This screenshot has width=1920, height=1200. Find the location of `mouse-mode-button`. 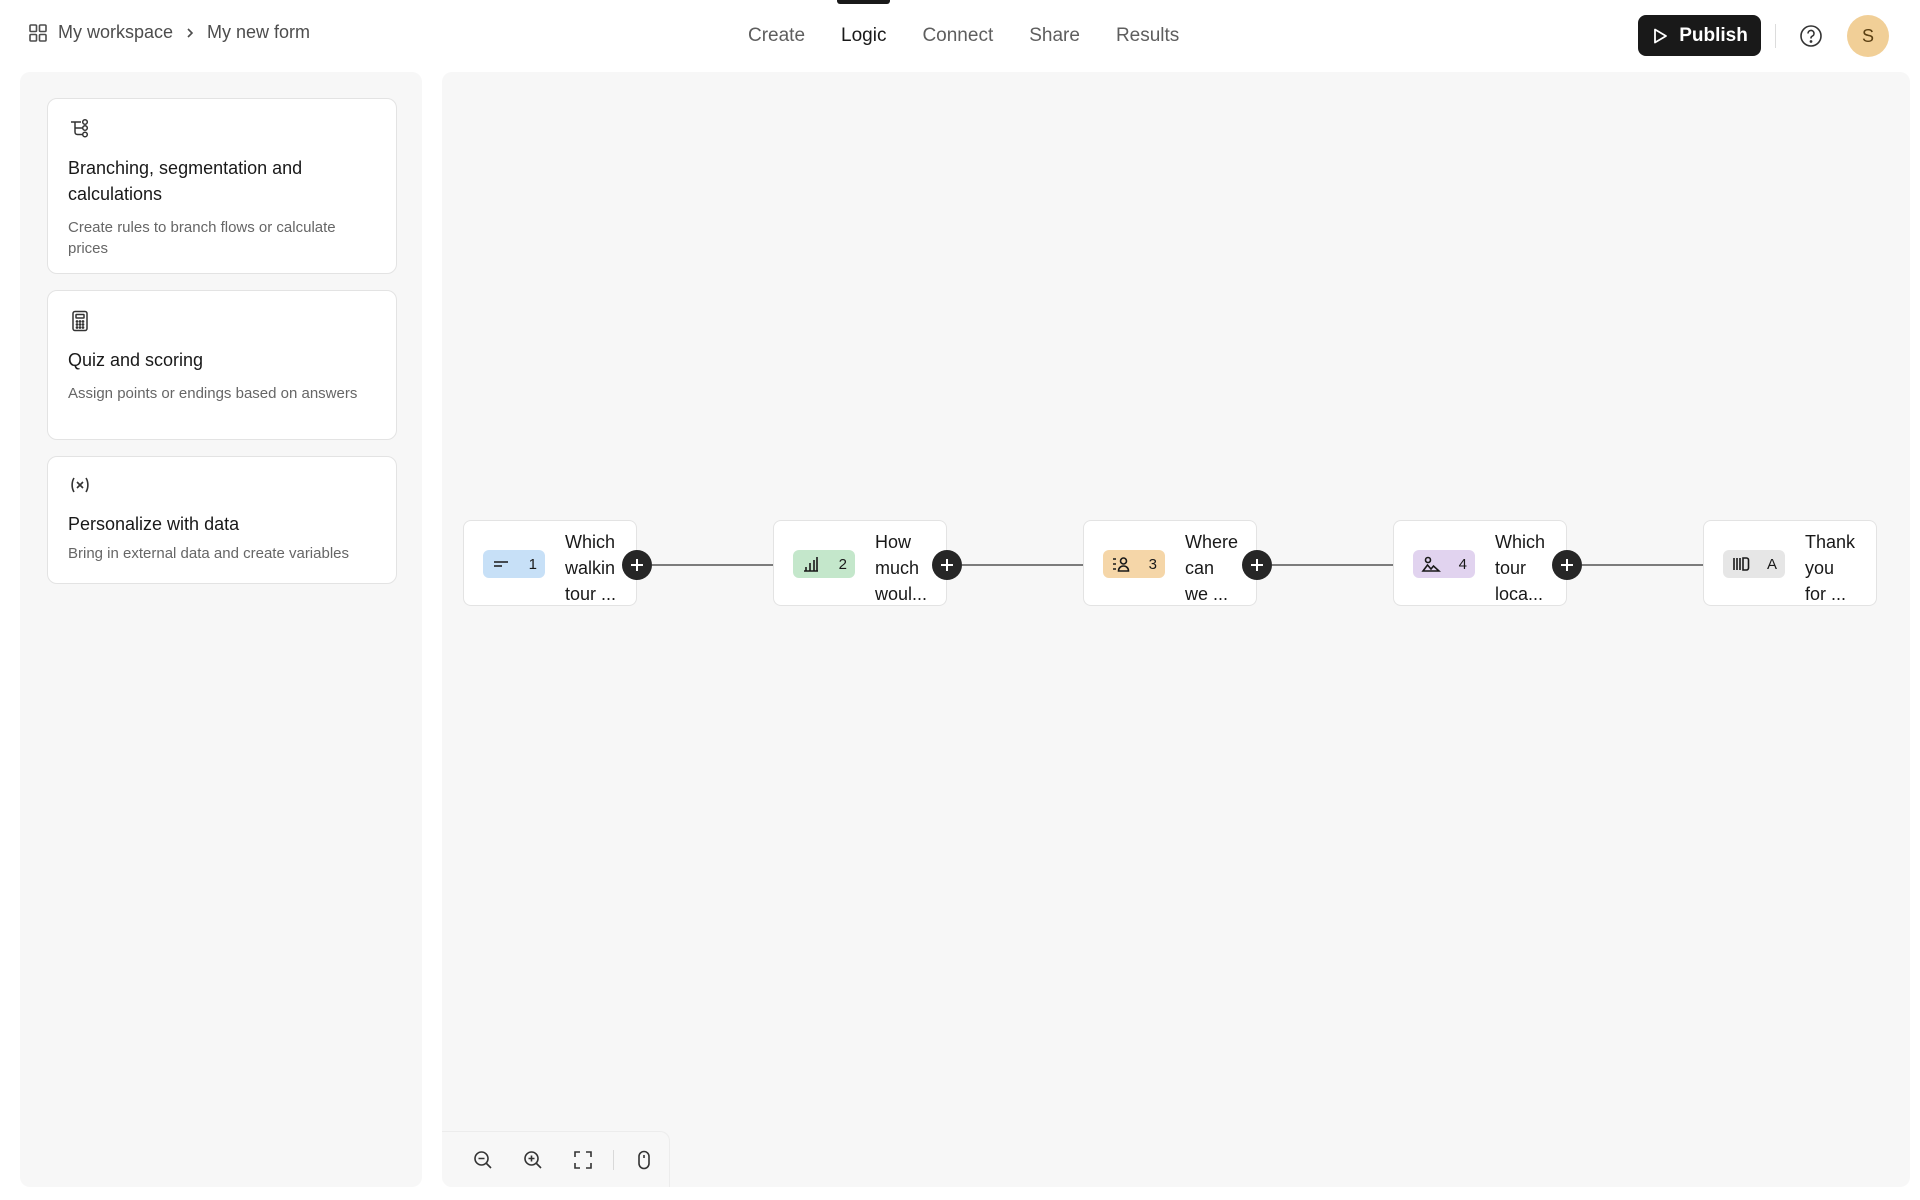

mouse-mode-button is located at coordinates (644, 1160).